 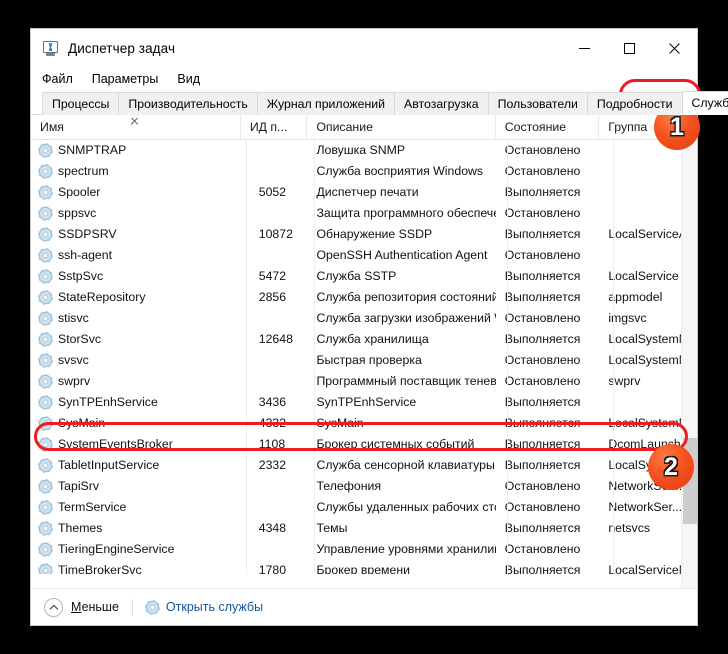 I want to click on cell-description: Служба восприятия Windows, so click(x=400, y=171).